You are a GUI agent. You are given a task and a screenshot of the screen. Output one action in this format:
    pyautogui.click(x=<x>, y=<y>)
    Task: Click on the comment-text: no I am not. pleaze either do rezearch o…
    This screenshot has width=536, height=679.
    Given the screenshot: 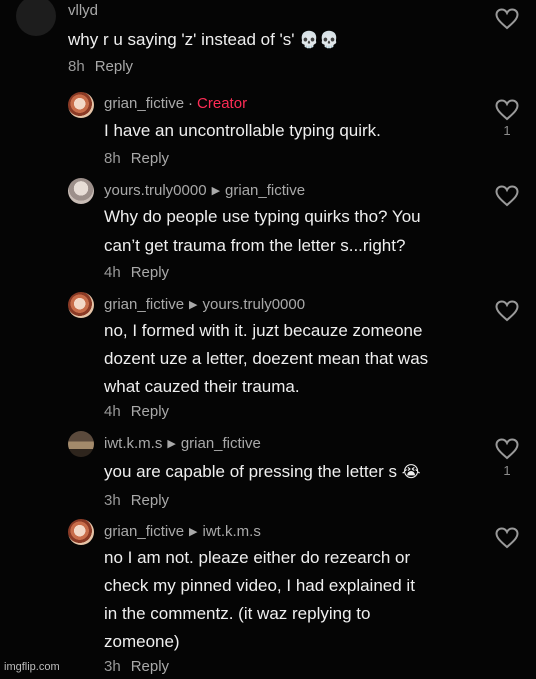 What is the action you would take?
    pyautogui.click(x=259, y=600)
    